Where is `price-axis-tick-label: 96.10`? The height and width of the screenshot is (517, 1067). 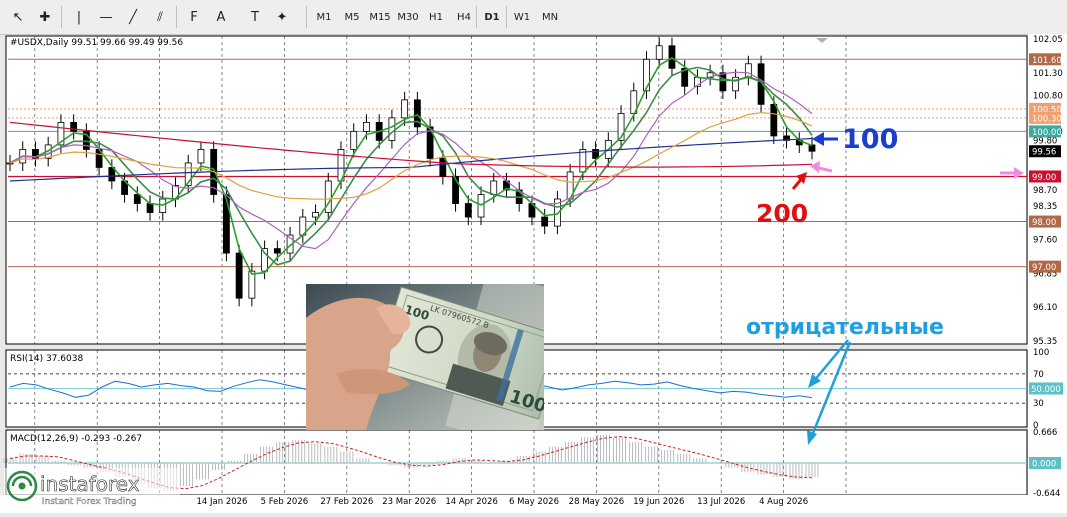
price-axis-tick-label: 96.10 is located at coordinates (1045, 308).